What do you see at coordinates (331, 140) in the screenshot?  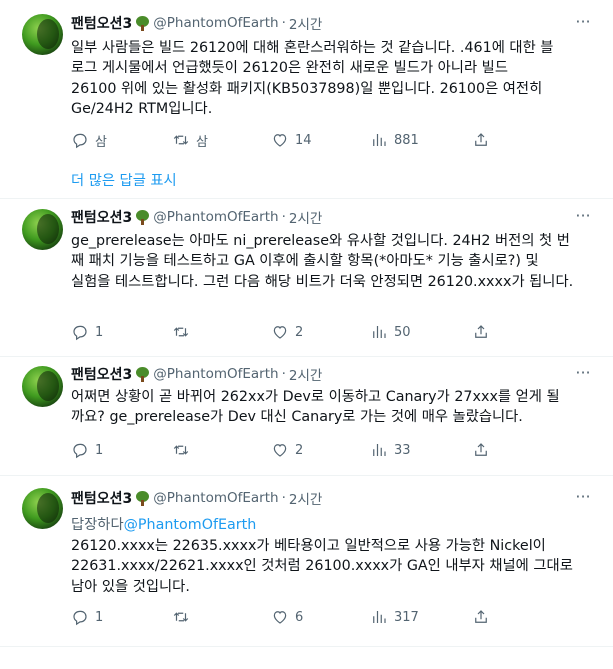 I see `tweet-actions: 삼 삼 14 881` at bounding box center [331, 140].